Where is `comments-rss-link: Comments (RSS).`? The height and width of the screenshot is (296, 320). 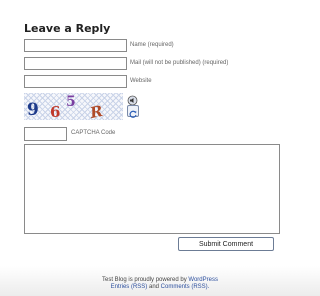
comments-rss-link: Comments (RSS). is located at coordinates (185, 287).